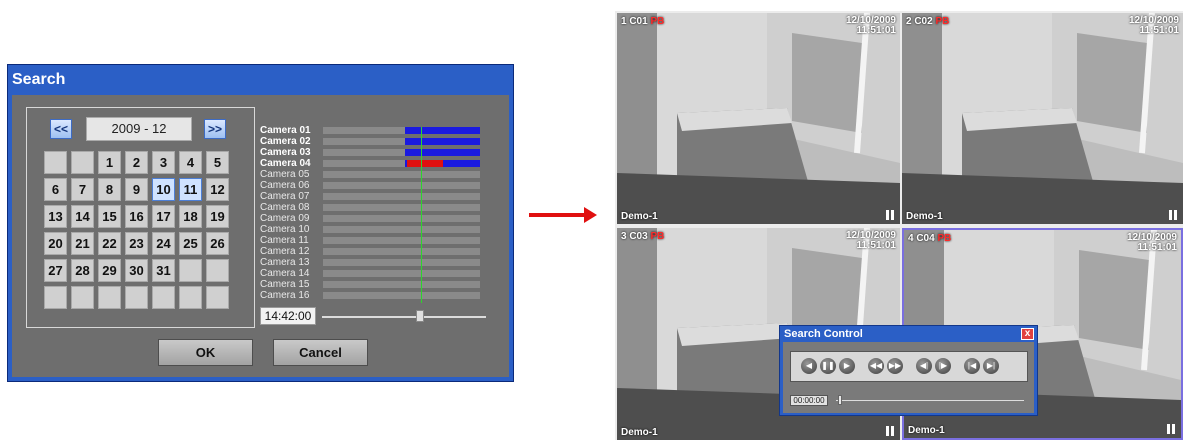  What do you see at coordinates (420, 316) in the screenshot?
I see `time-slider-thumb` at bounding box center [420, 316].